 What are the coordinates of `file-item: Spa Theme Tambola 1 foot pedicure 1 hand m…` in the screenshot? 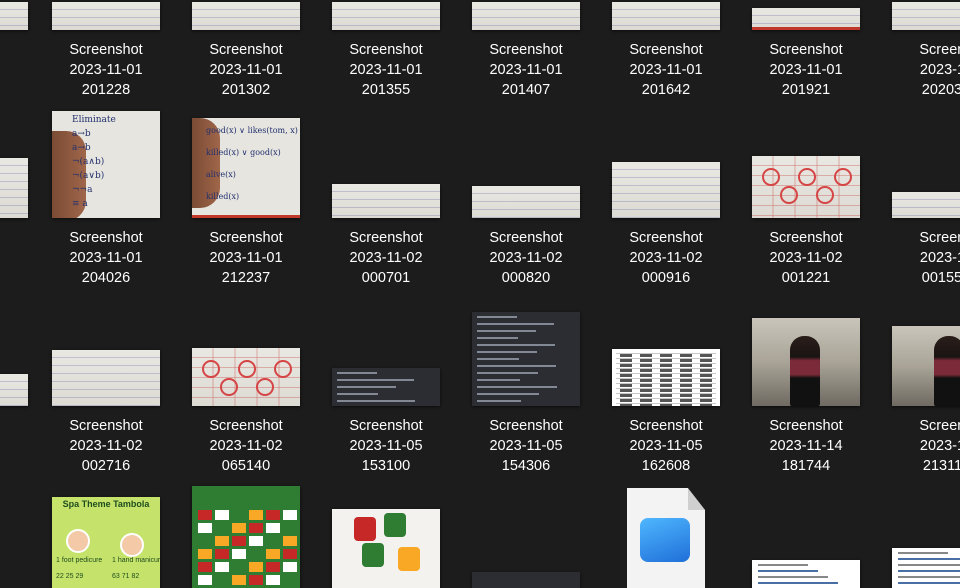 It's located at (106, 536).